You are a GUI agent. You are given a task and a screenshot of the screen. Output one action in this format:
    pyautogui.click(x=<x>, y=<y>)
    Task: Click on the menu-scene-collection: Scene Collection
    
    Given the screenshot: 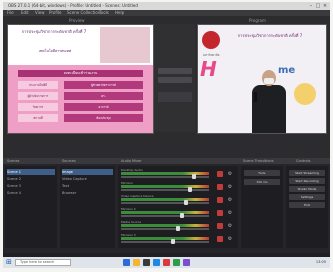 What is the action you would take?
    pyautogui.click(x=83, y=13)
    